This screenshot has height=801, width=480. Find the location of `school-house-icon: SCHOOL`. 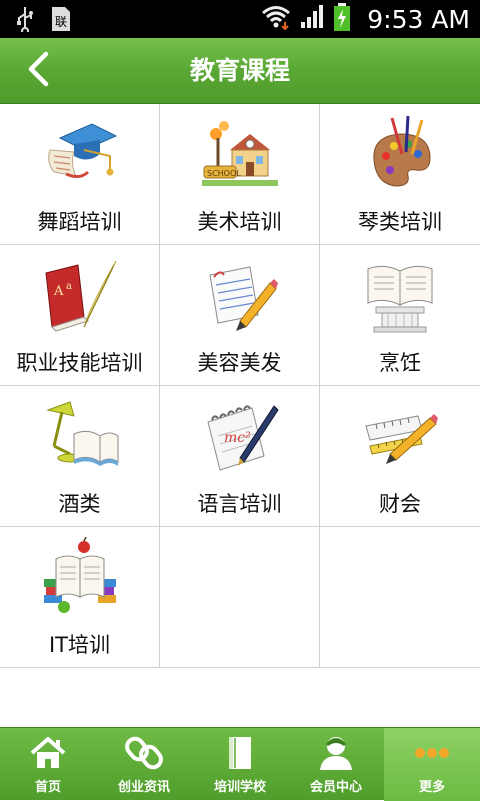

school-house-icon: SCHOOL is located at coordinates (240, 154).